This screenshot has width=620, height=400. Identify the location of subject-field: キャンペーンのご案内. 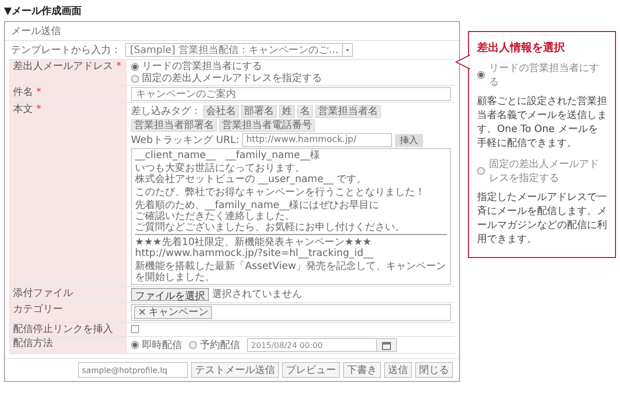
(291, 94).